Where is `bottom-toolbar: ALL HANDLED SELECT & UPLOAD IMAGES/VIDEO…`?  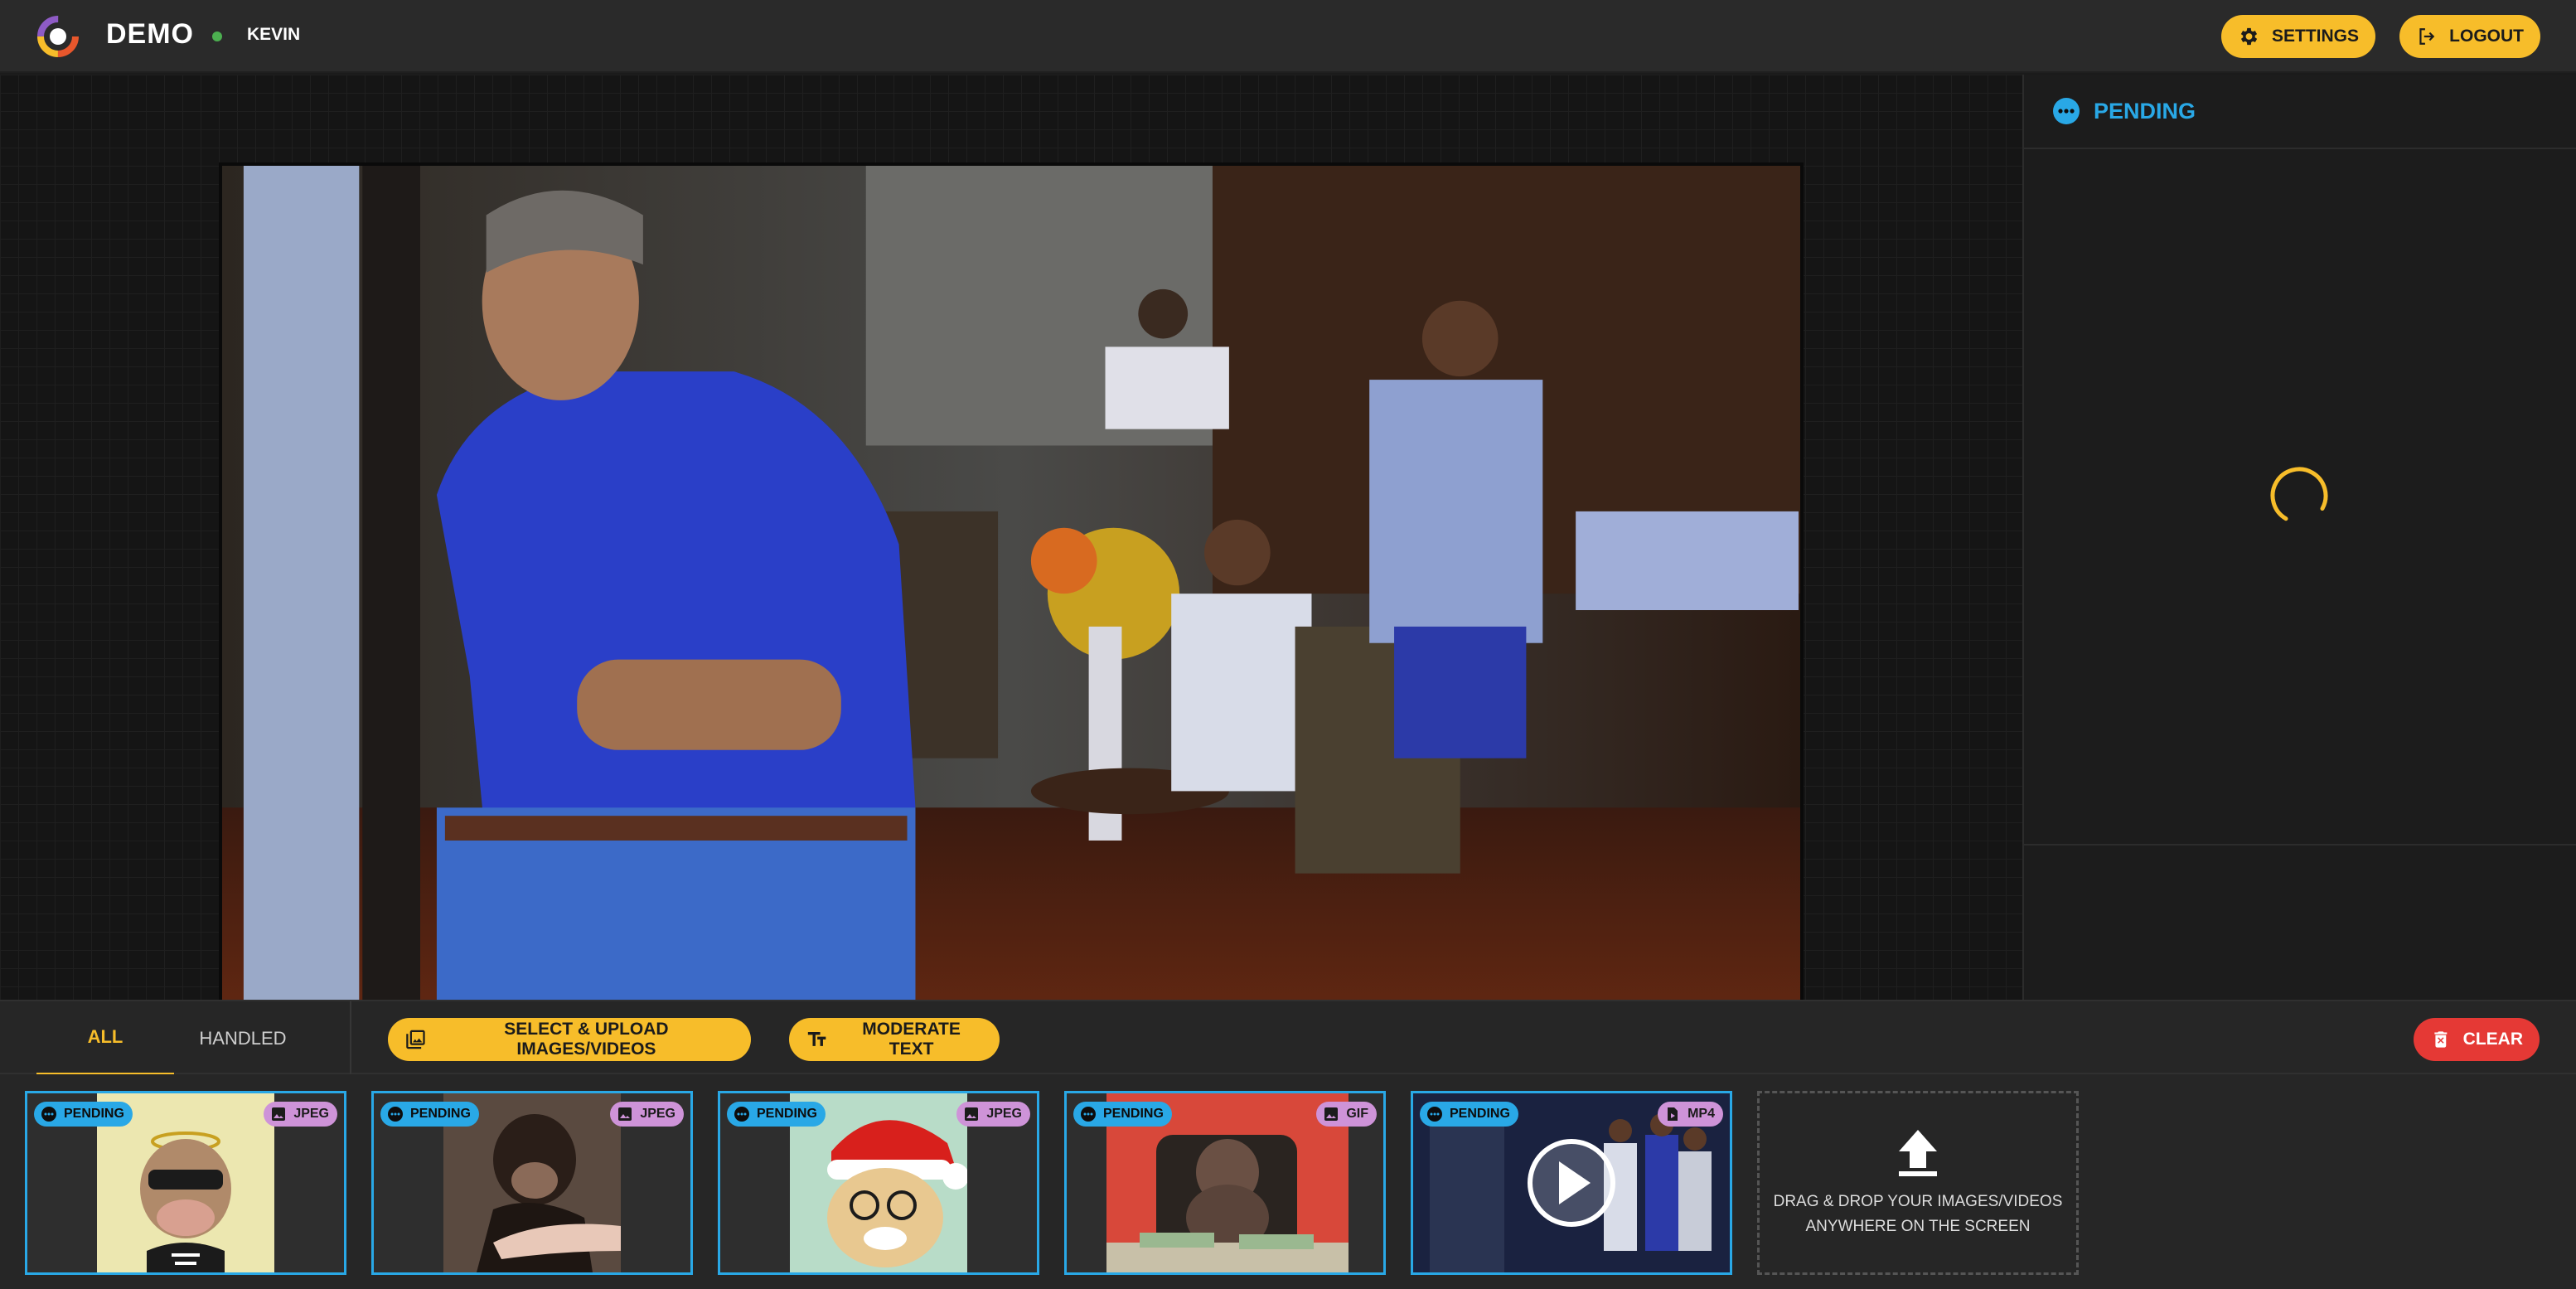
bottom-toolbar: ALL HANDLED SELECT & UPLOAD IMAGES/VIDEO… is located at coordinates (1288, 1038).